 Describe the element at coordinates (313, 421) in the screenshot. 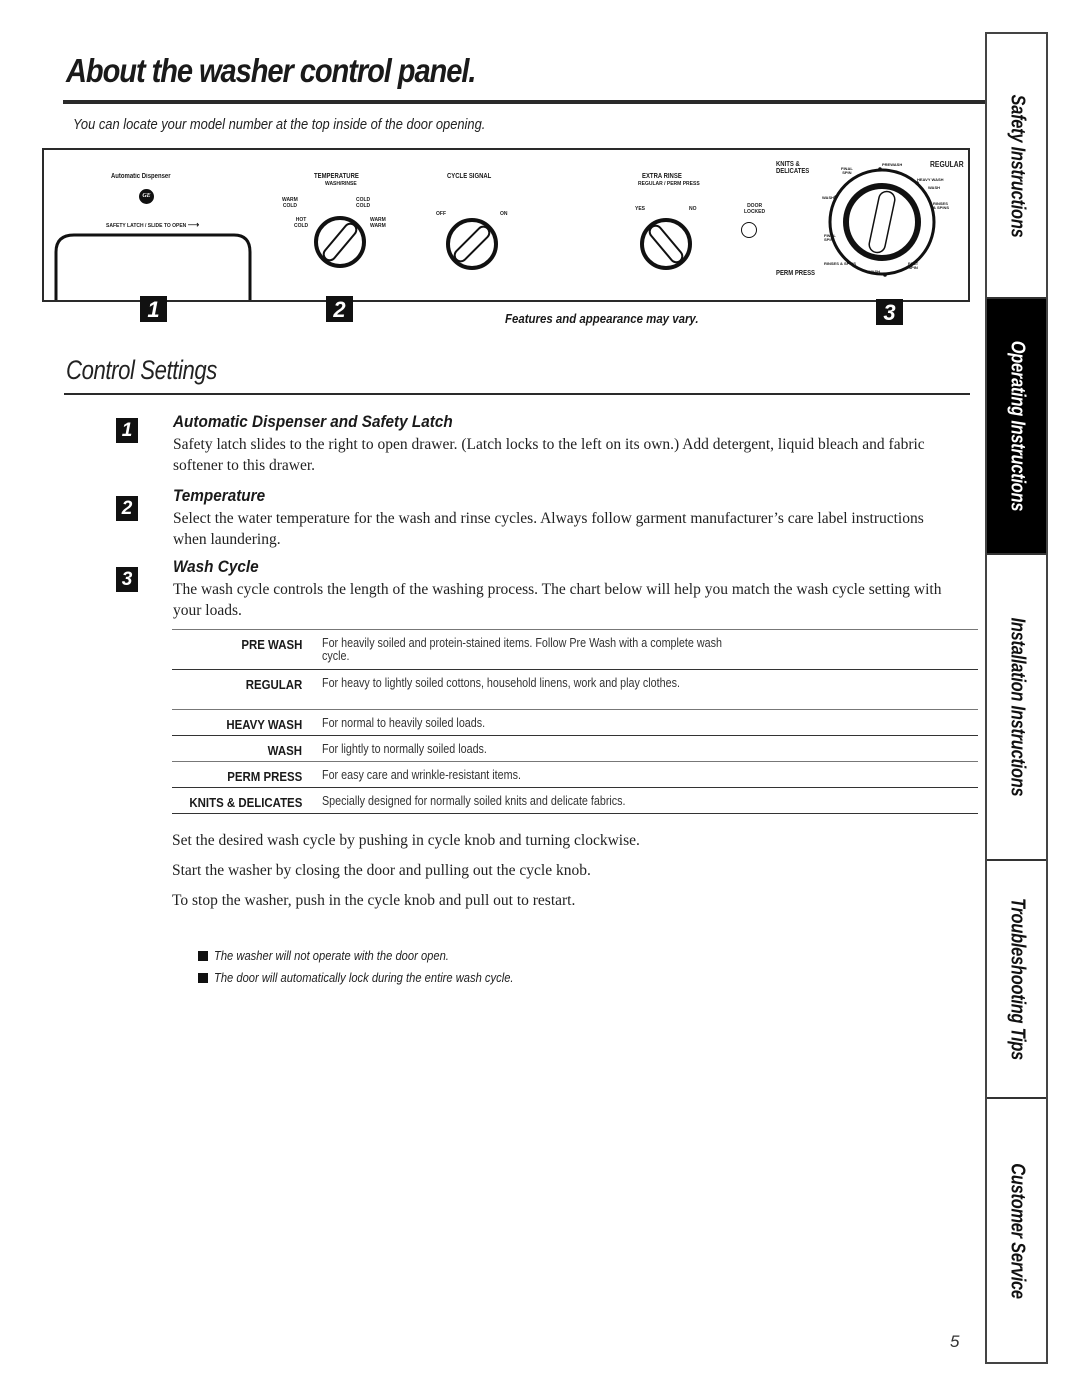

I see `item-heading: Automatic Dispenser and Safety Latch` at that location.